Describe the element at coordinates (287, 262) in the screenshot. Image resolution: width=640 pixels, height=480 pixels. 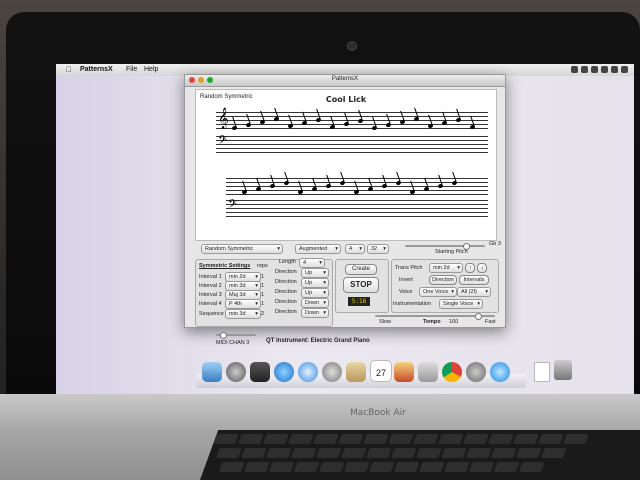
I see `length-label: Length` at that location.